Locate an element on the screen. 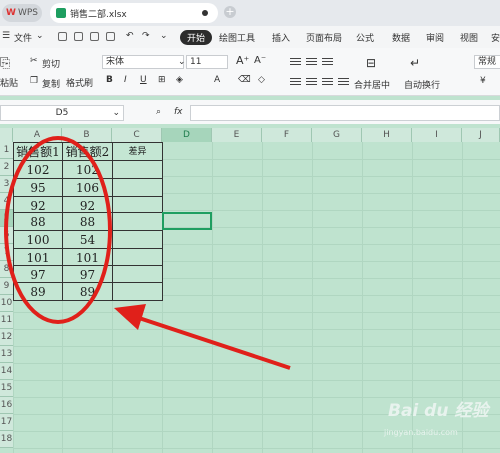 This screenshot has width=500, height=453. baidu-watermark: Bai du 经验 is located at coordinates (438, 411).